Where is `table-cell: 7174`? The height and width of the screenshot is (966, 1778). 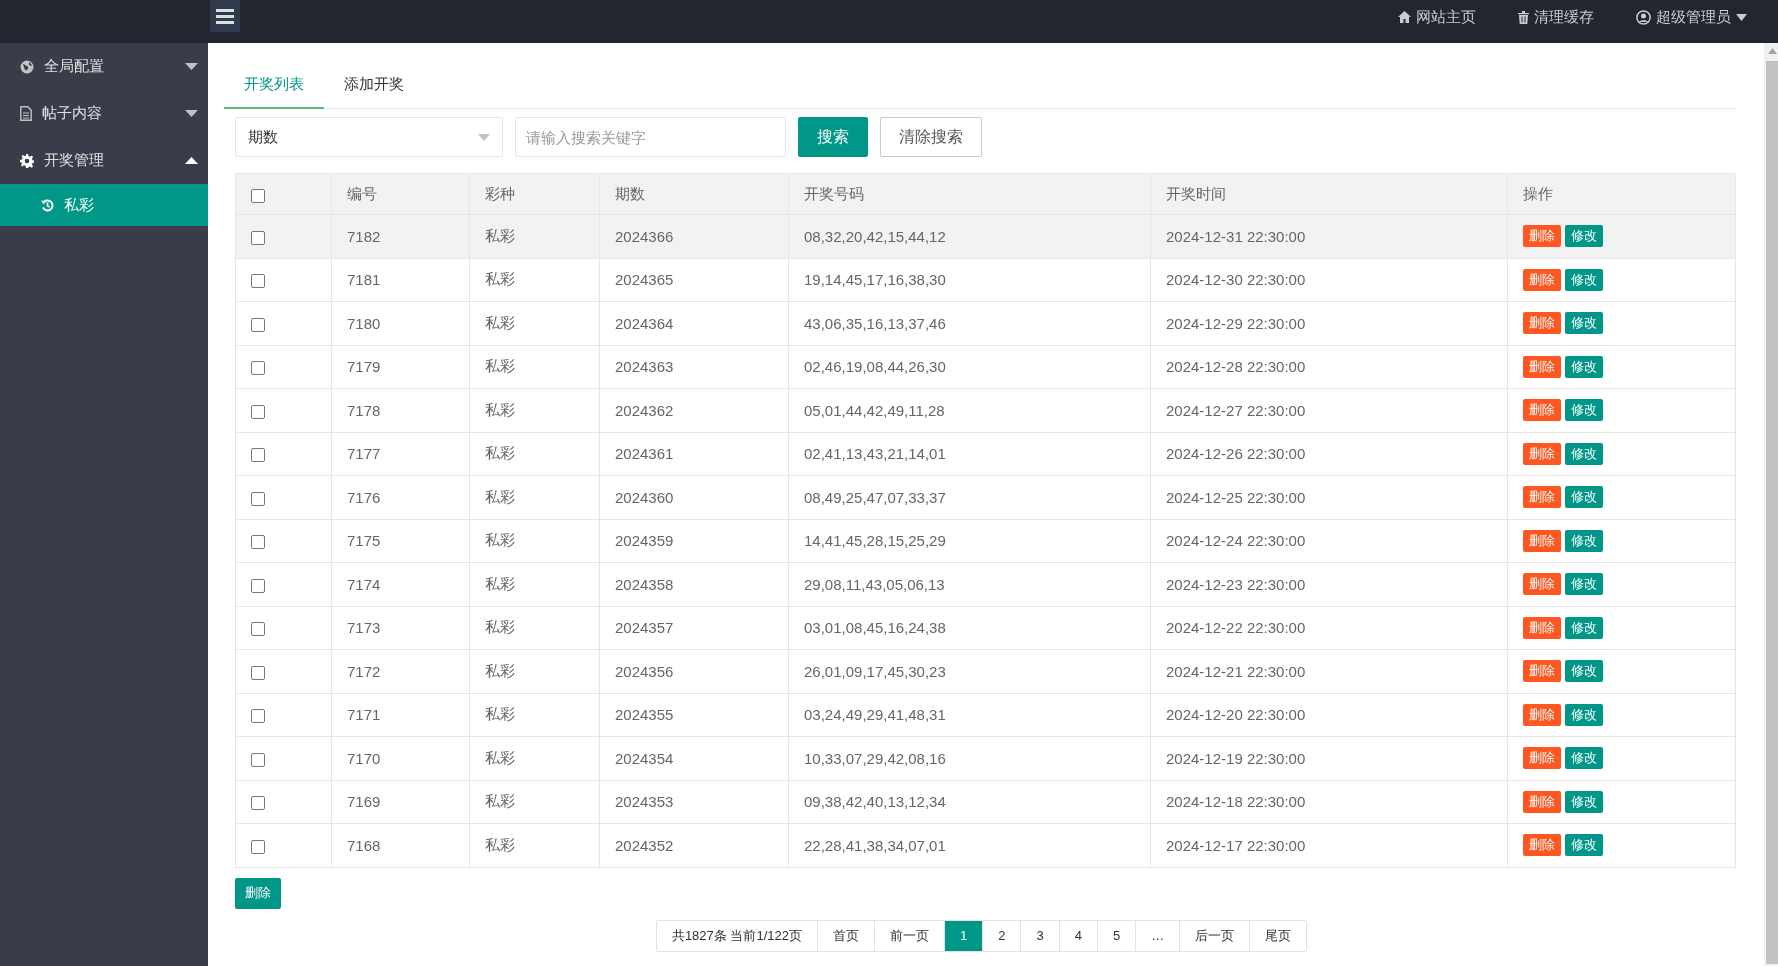
table-cell: 7174 is located at coordinates (400, 584).